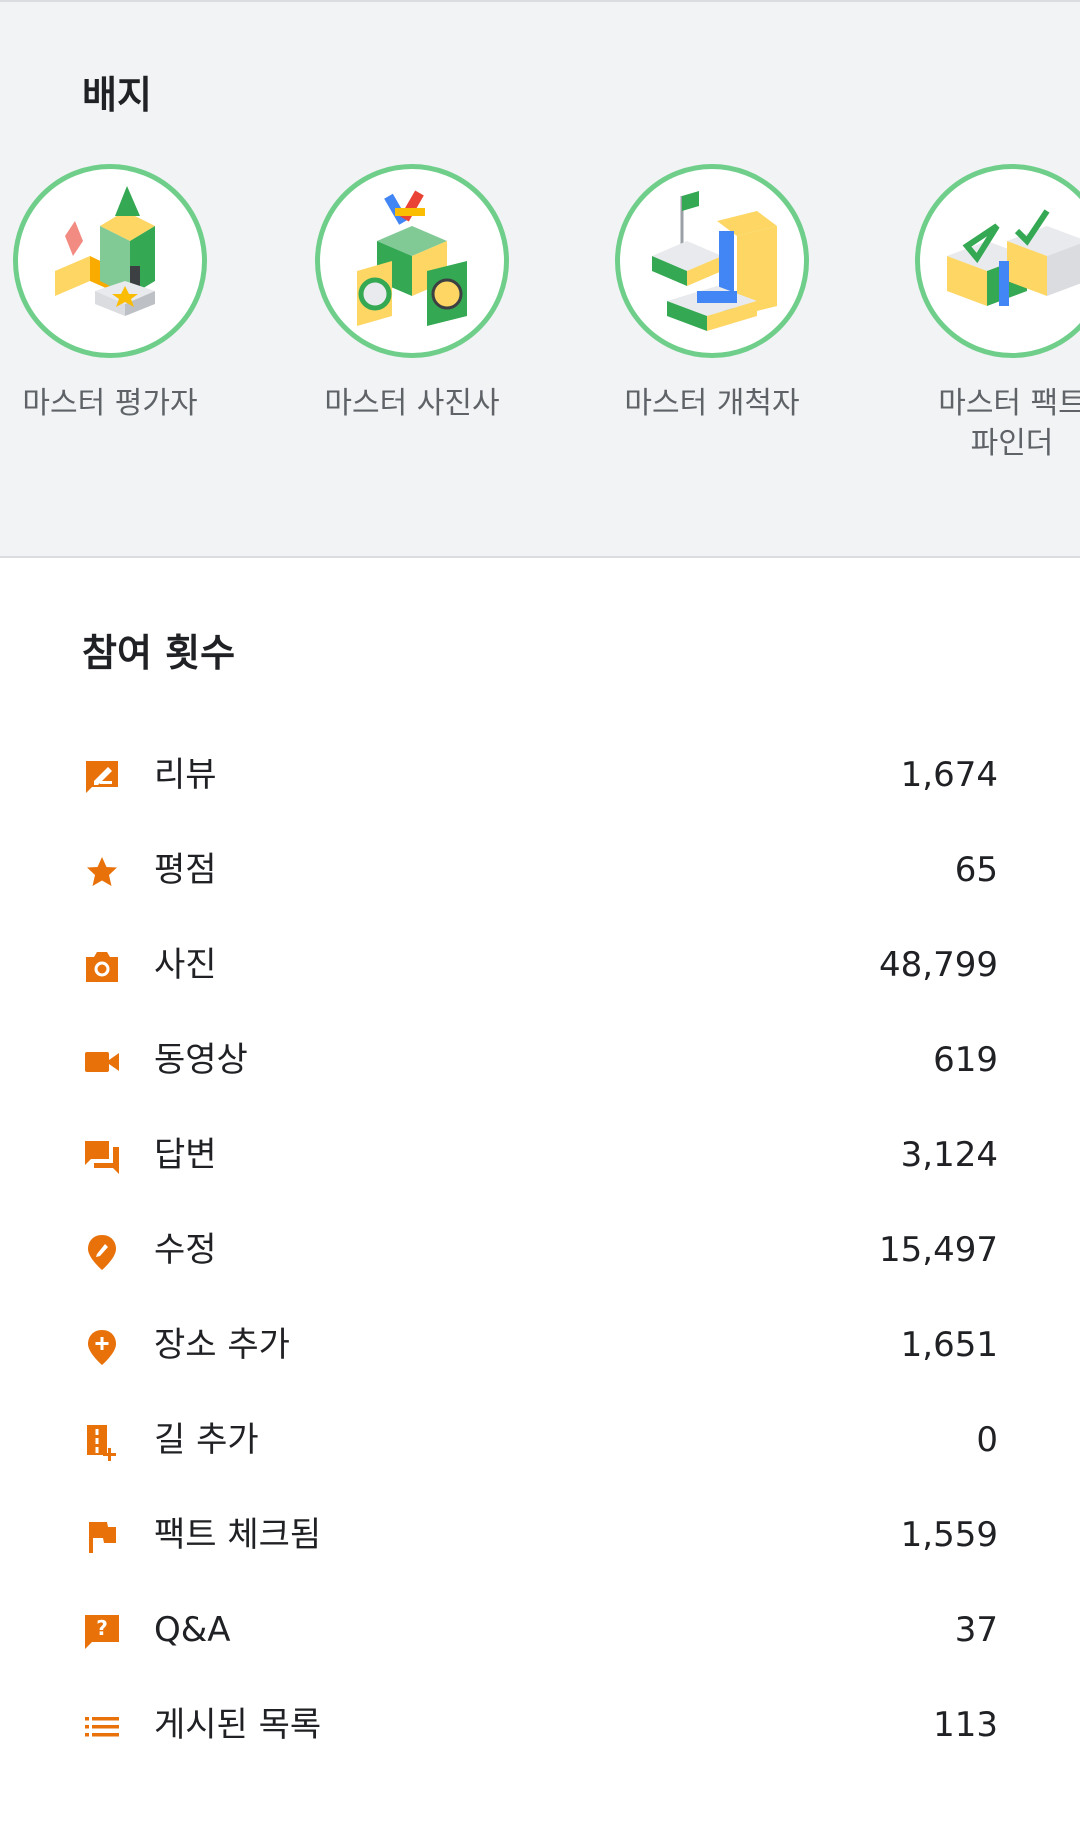 This screenshot has width=1080, height=1838. I want to click on contribution-label: 사진, so click(185, 965).